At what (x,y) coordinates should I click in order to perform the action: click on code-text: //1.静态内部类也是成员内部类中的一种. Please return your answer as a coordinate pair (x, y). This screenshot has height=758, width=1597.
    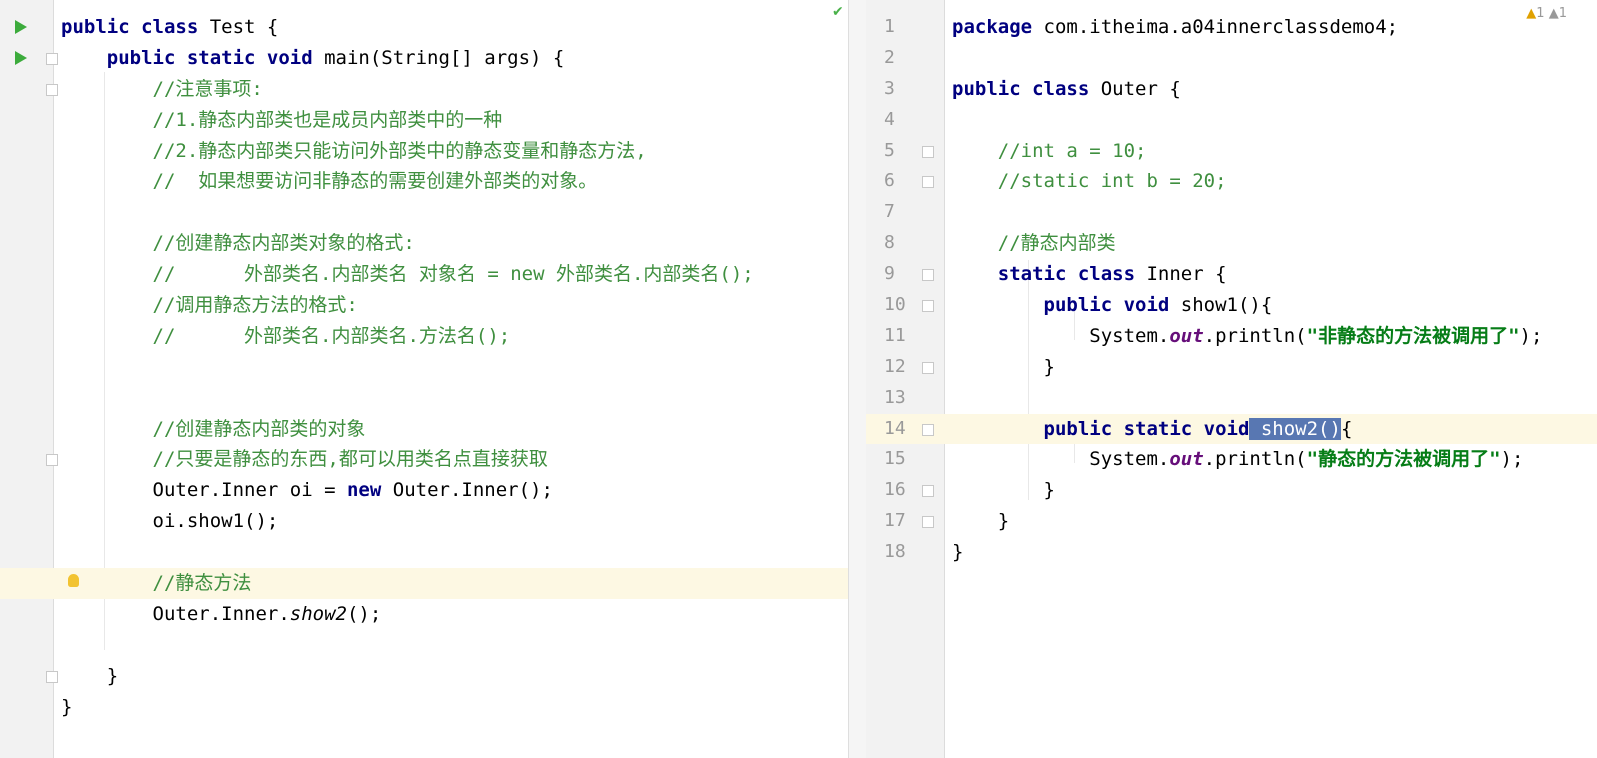
    Looking at the image, I should click on (282, 119).